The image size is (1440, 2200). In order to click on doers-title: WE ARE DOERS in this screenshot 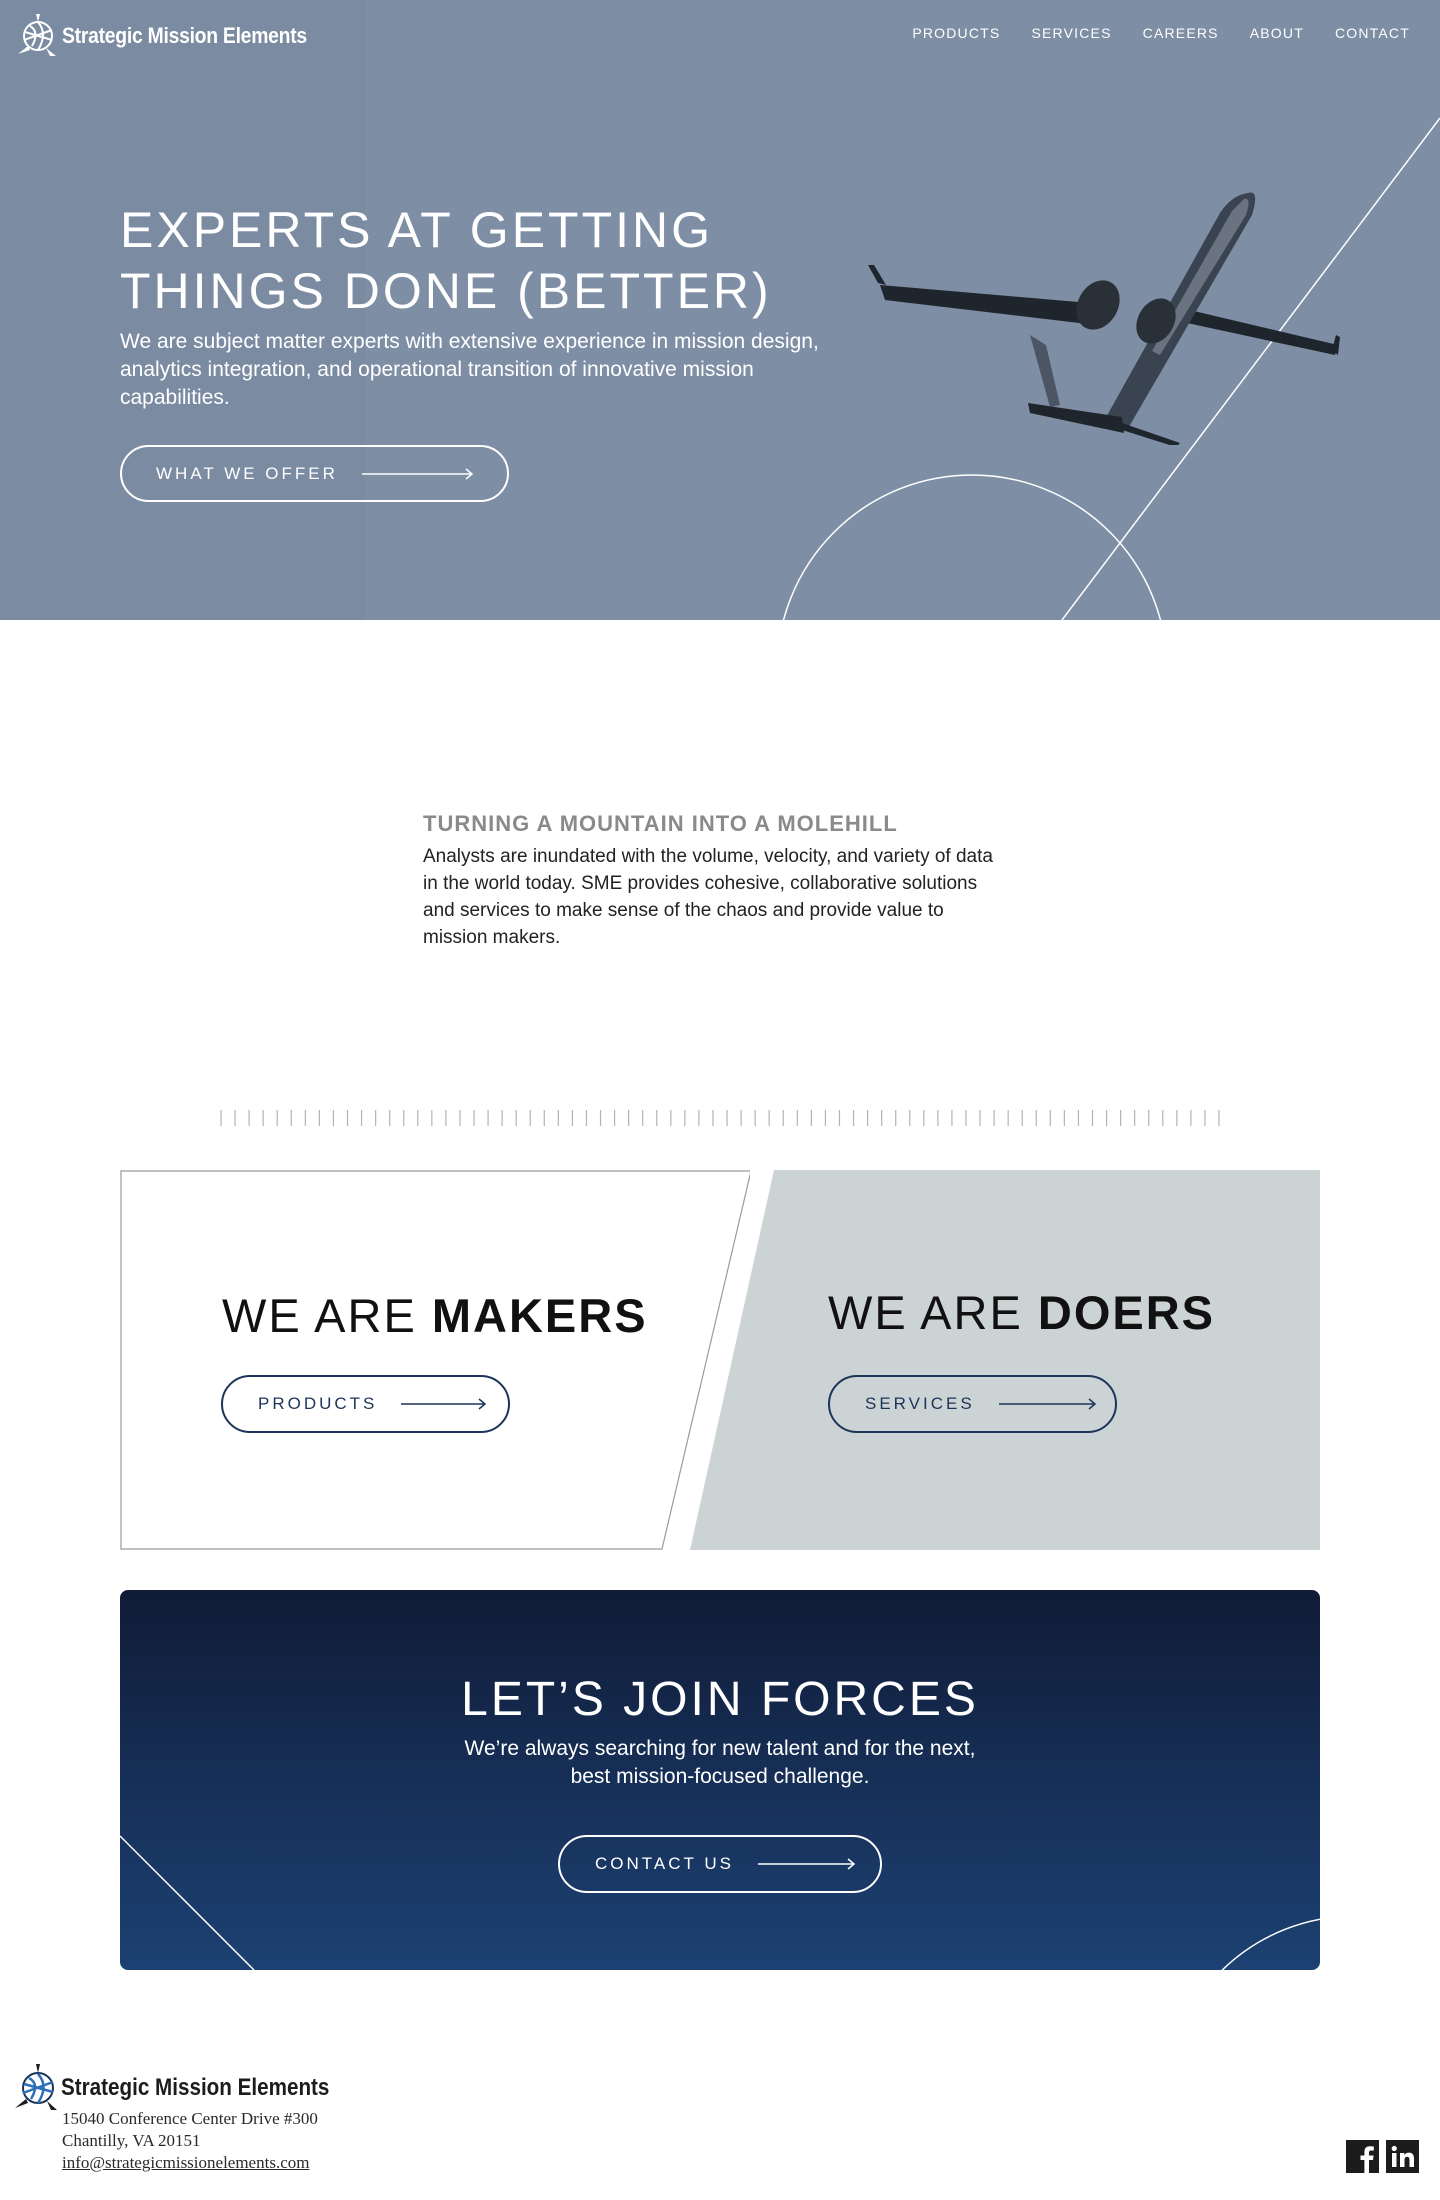, I will do `click(1021, 1312)`.